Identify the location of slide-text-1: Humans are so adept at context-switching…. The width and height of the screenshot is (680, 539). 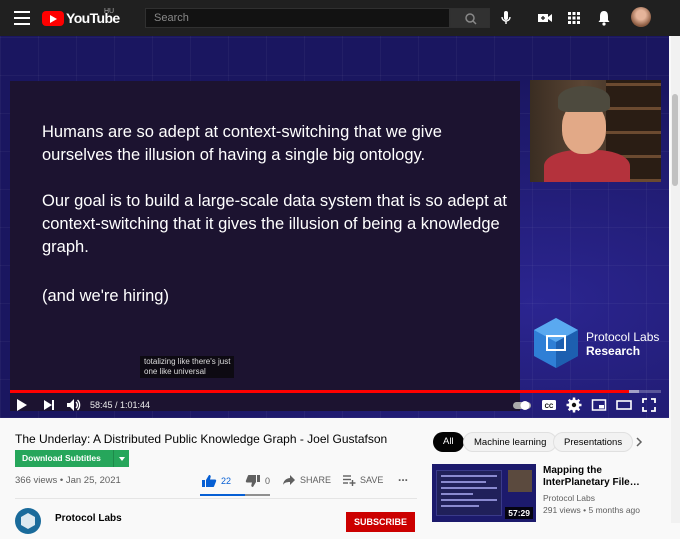
(242, 143).